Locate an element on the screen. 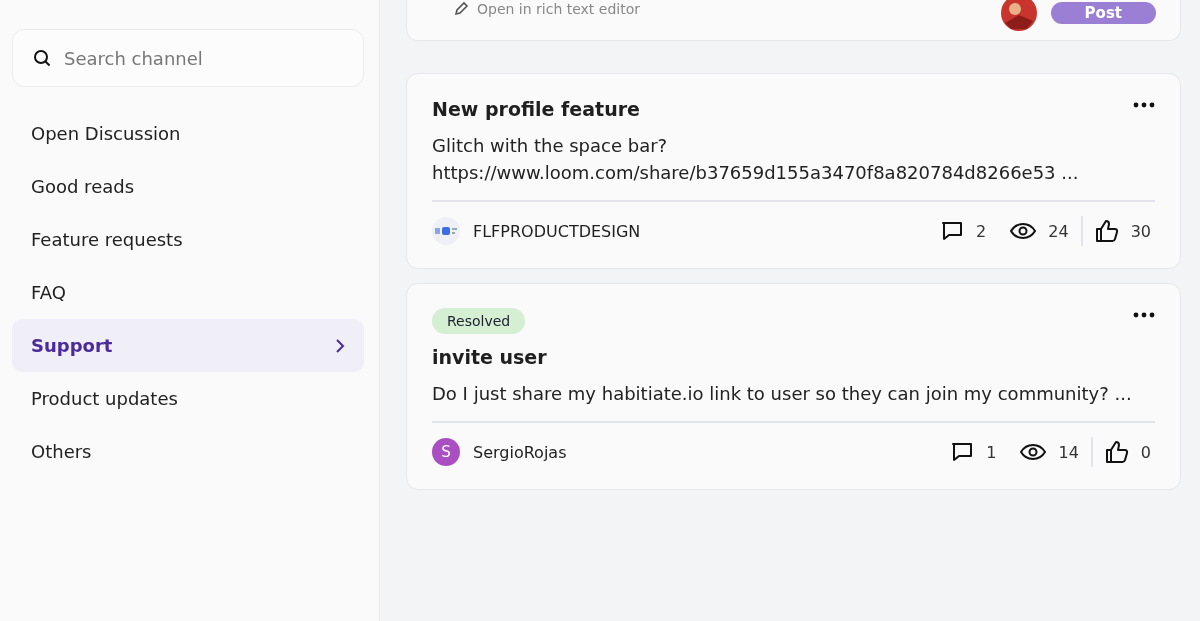 The height and width of the screenshot is (621, 1200). edit-icon is located at coordinates (461, 9).